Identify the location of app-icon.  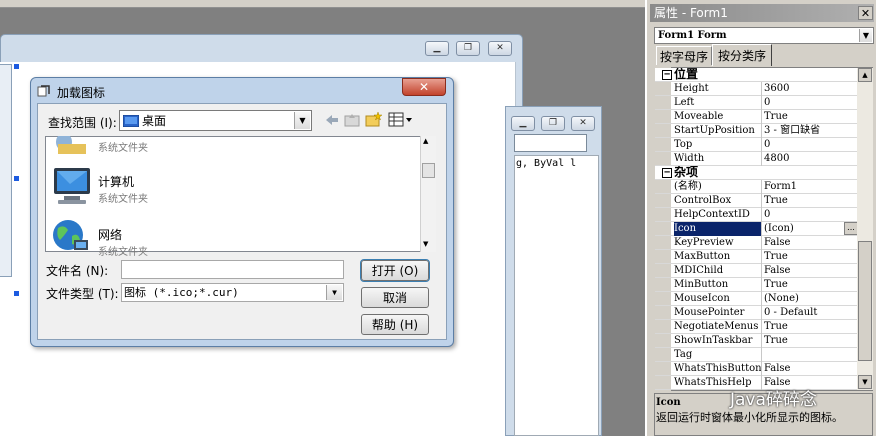
(43, 91).